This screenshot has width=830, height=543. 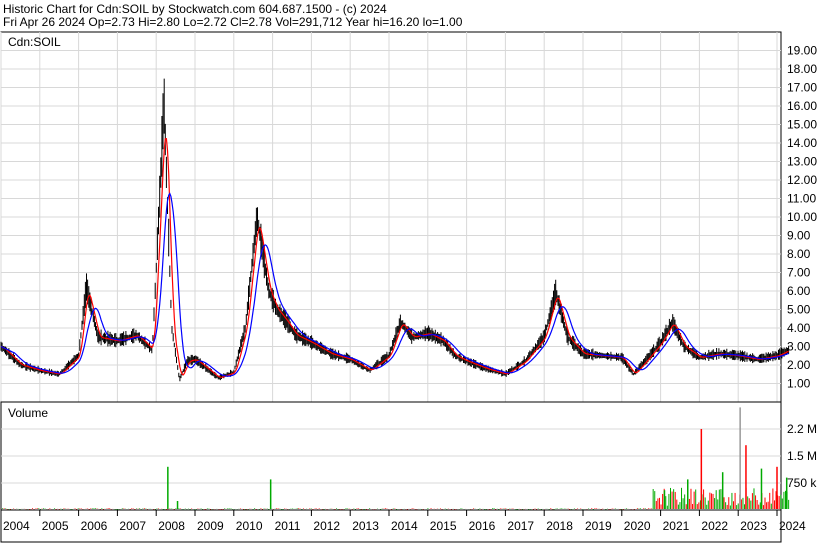 What do you see at coordinates (171, 526) in the screenshot?
I see `year-tick-label: 2008` at bounding box center [171, 526].